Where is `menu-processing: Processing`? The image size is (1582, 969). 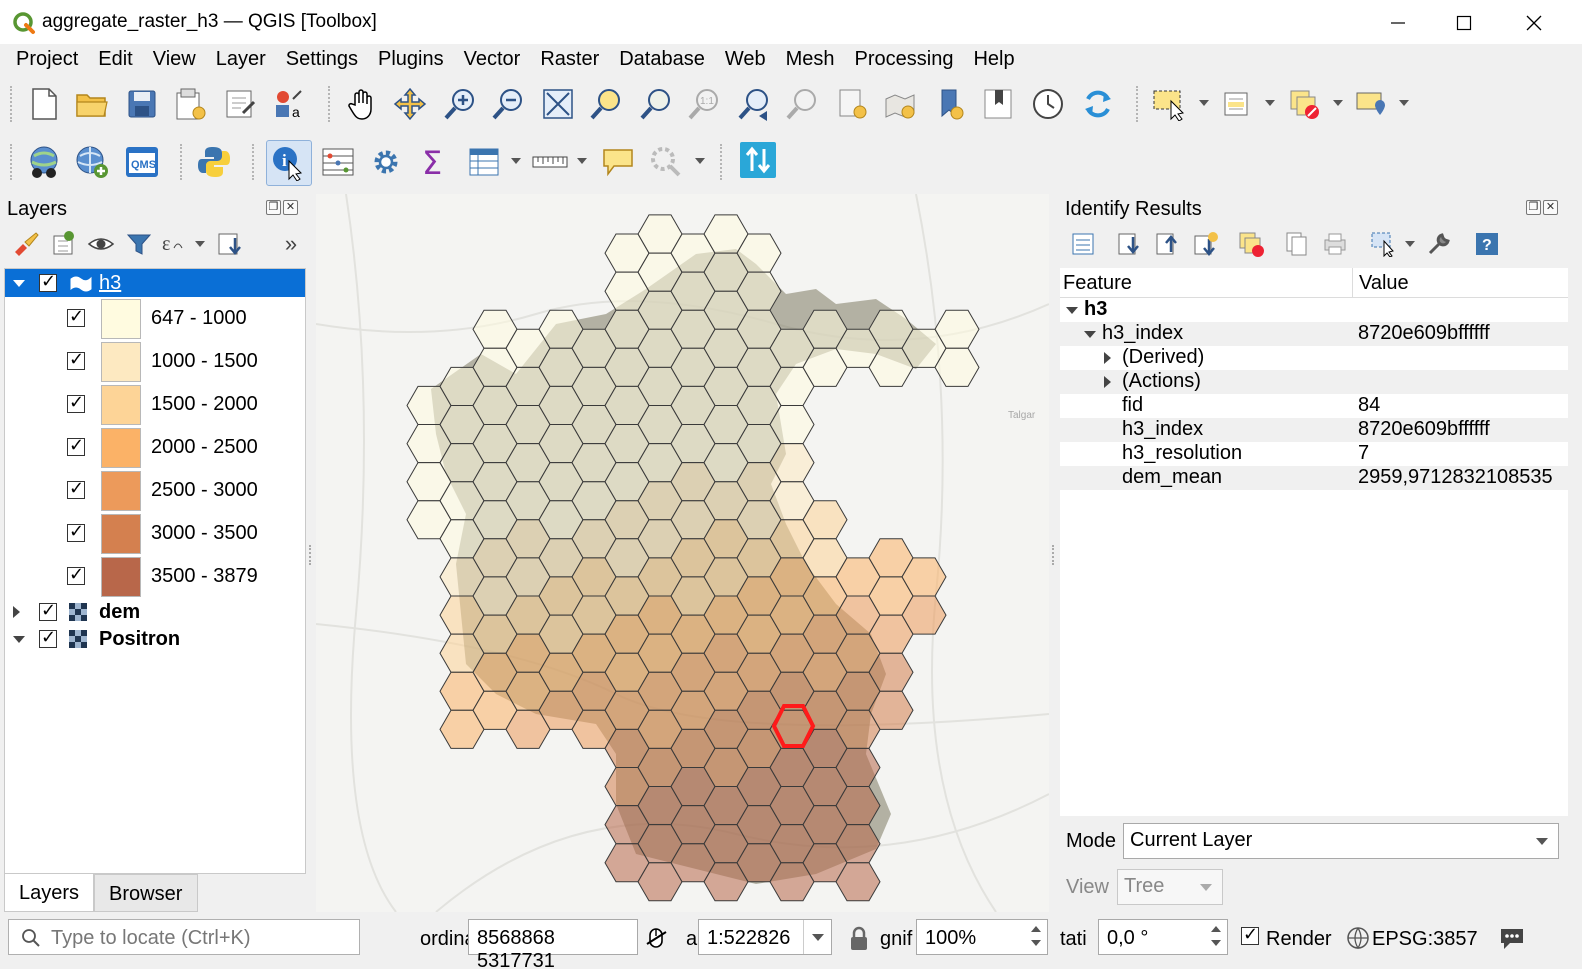
menu-processing: Processing is located at coordinates (904, 59).